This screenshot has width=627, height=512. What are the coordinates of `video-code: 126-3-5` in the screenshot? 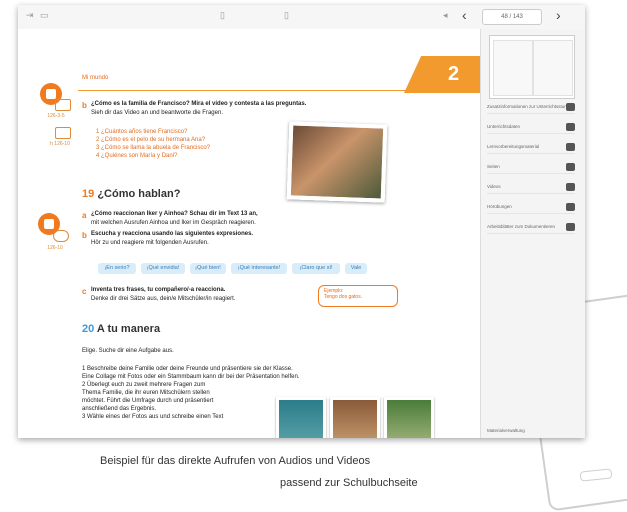 It's located at (56, 116).